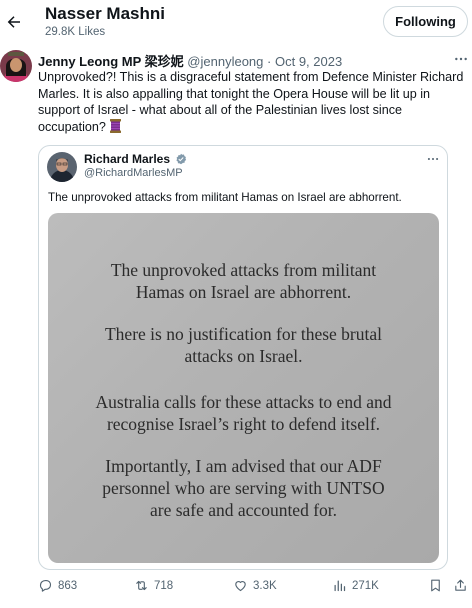 This screenshot has width=472, height=608. What do you see at coordinates (265, 585) in the screenshot?
I see `like-count: 3.3K` at bounding box center [265, 585].